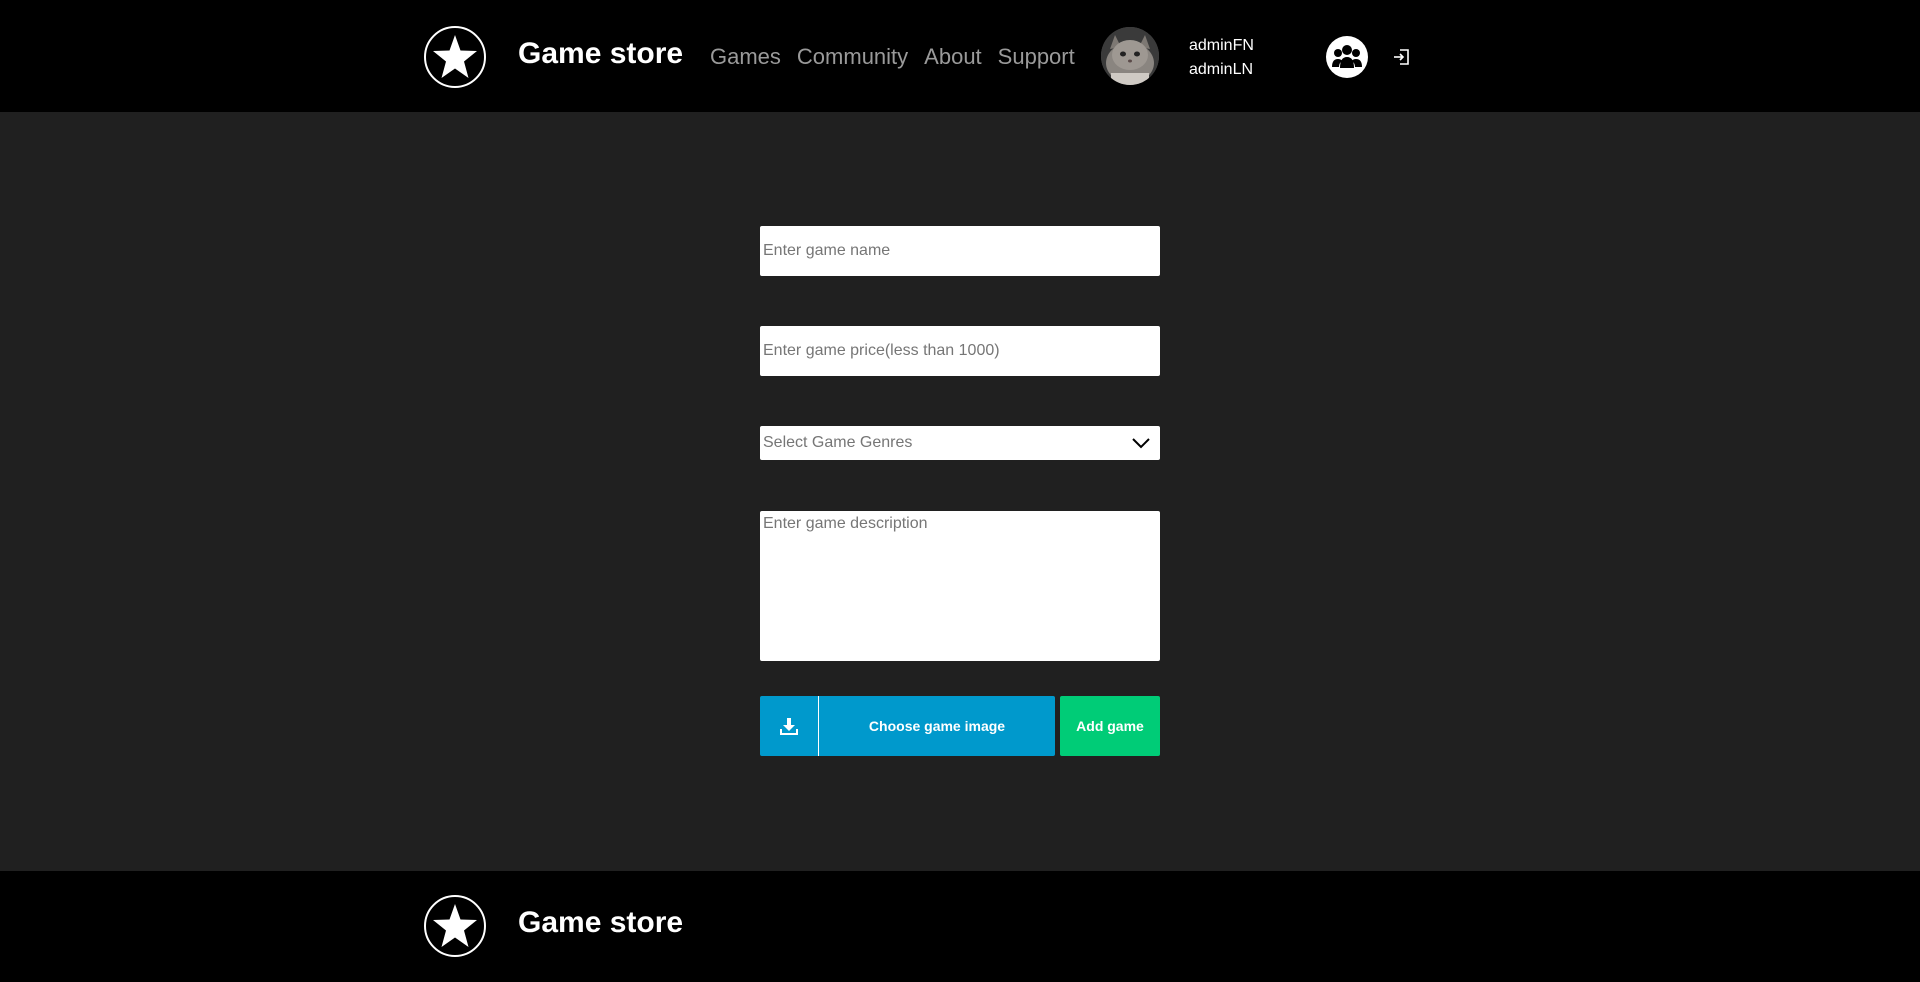 This screenshot has height=982, width=1920. Describe the element at coordinates (1221, 45) in the screenshot. I see `user-first-name: adminFN` at that location.